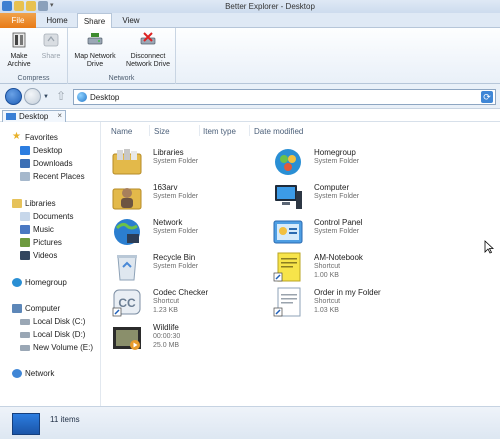 This screenshot has height=439, width=500. Describe the element at coordinates (95, 39) in the screenshot. I see `map-drive-icon` at that location.